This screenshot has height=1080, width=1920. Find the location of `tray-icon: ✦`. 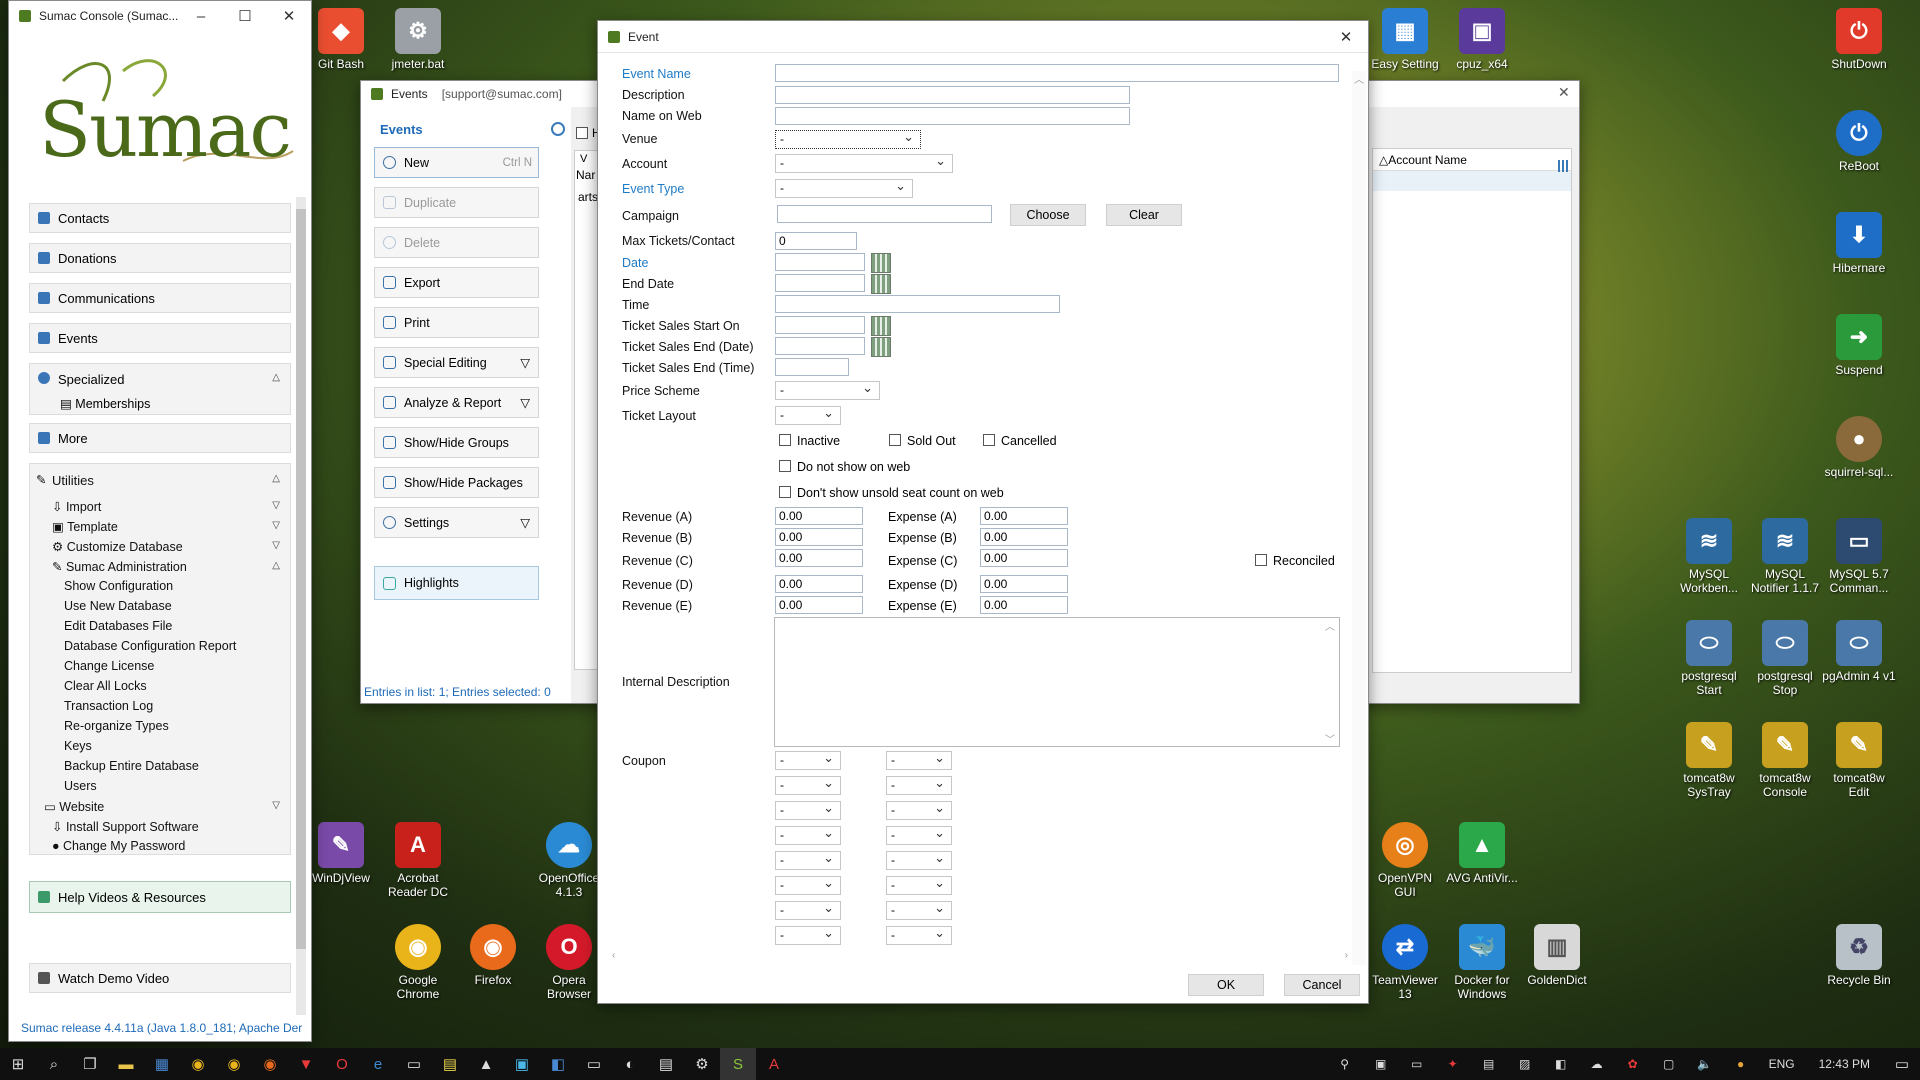

tray-icon: ✦ is located at coordinates (1453, 1064).